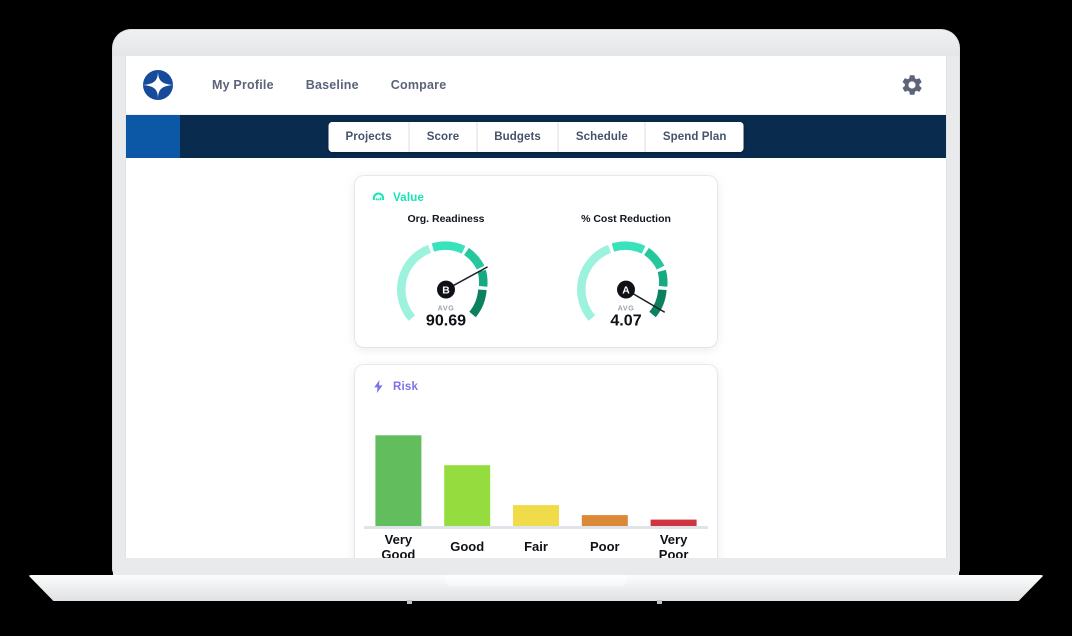 The height and width of the screenshot is (636, 1072). I want to click on bar-fair, so click(536, 515).